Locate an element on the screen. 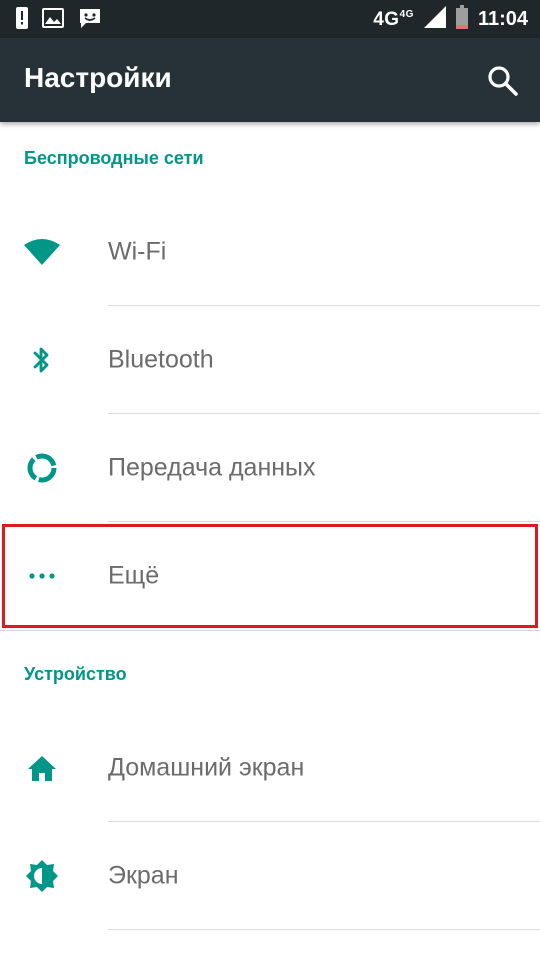 This screenshot has width=540, height=960. brightness-icon is located at coordinates (42, 876).